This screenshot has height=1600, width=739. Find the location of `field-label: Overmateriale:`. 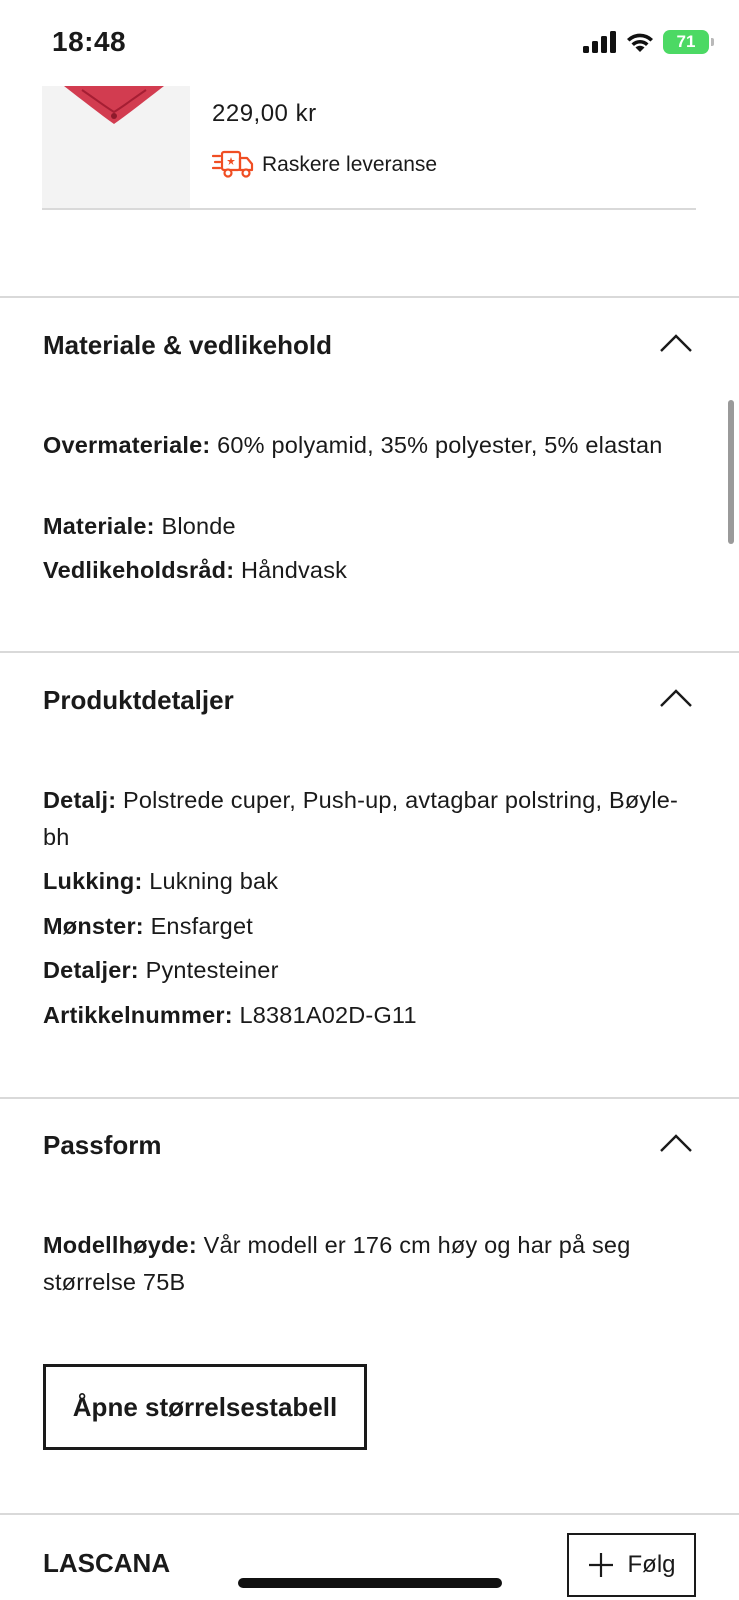

field-label: Overmateriale: is located at coordinates (127, 445).